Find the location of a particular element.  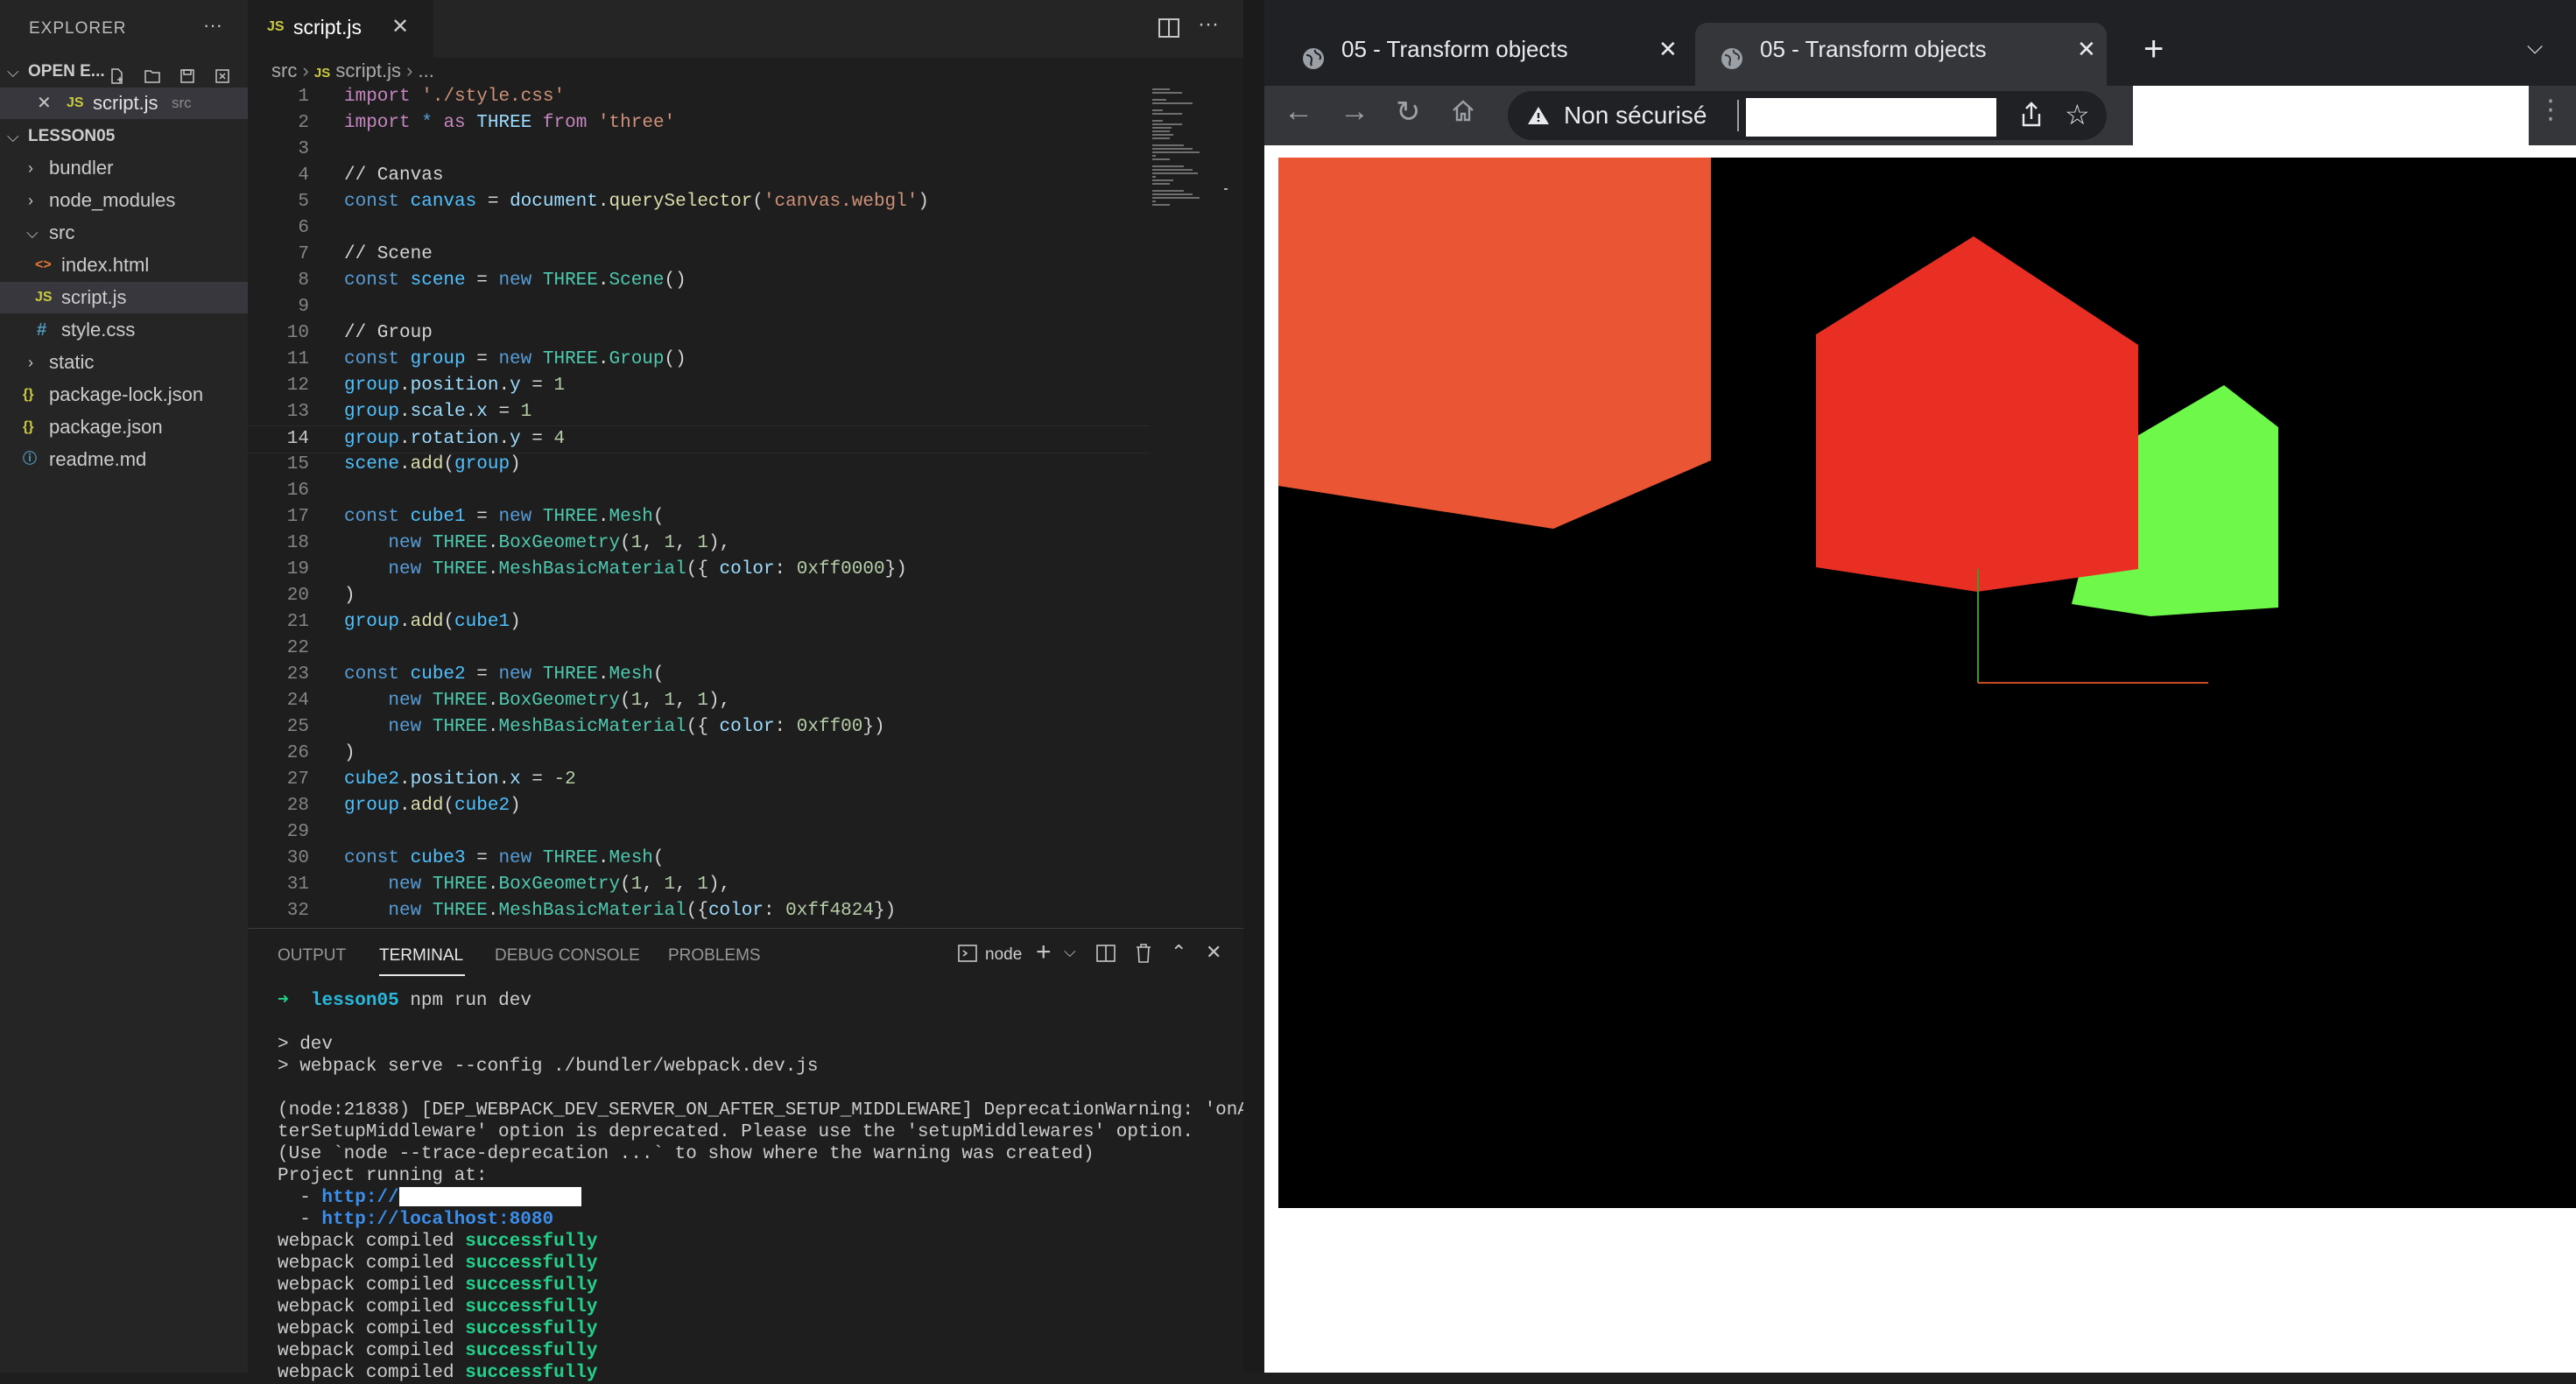

tree-item-static: › static is located at coordinates (124, 362).